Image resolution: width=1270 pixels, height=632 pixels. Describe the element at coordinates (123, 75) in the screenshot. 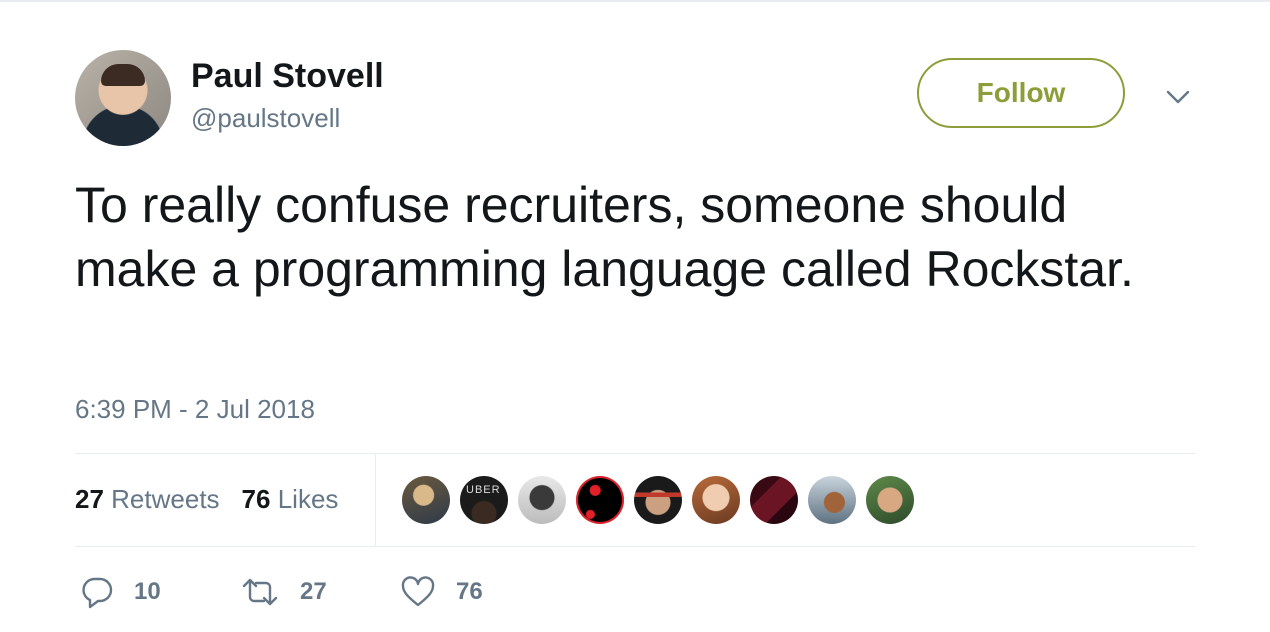

I see `avatar-hair` at that location.